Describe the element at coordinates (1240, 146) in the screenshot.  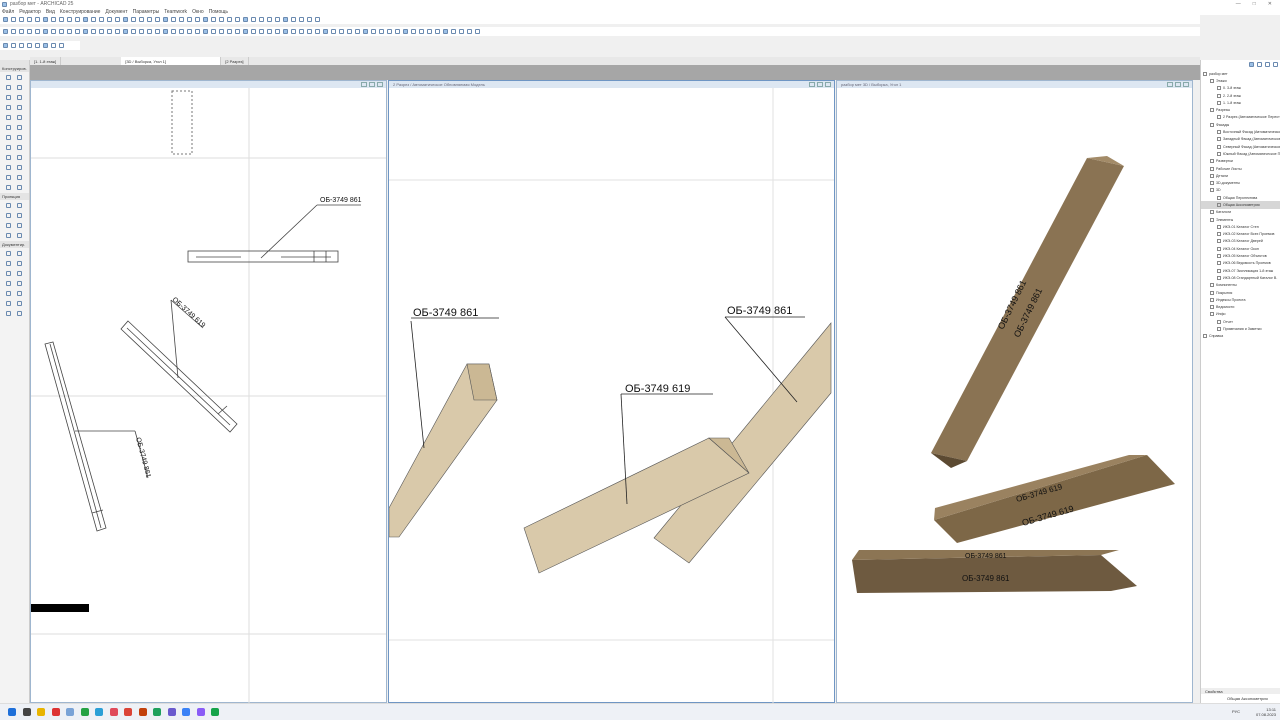
I see `navigator-item: Северный Фасад (Автоматическое)` at that location.